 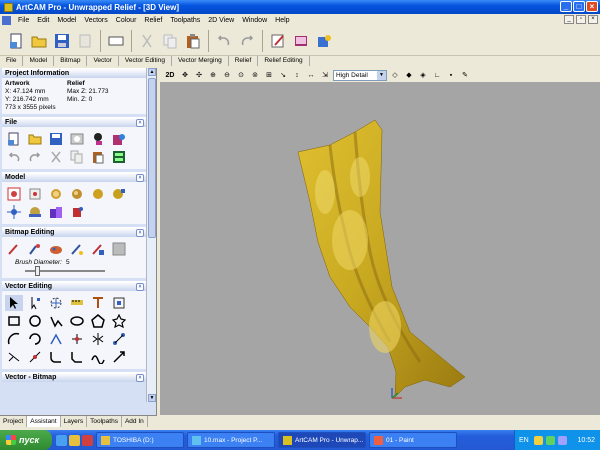 What do you see at coordinates (74, 73) in the screenshot?
I see `project-info-header: Project Information` at bounding box center [74, 73].